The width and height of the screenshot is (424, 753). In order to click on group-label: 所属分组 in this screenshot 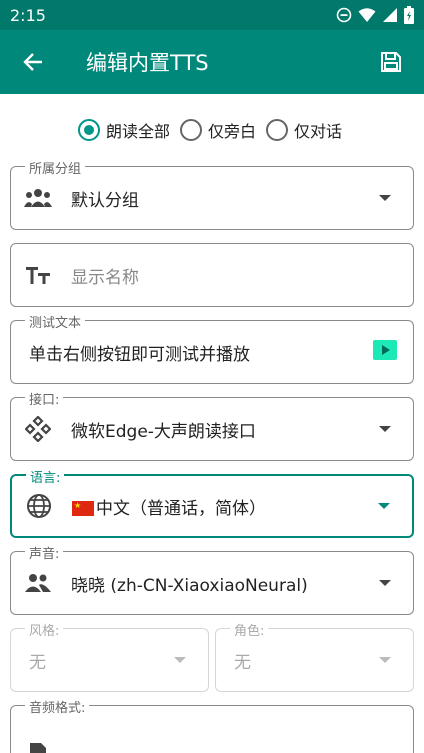, I will do `click(55, 167)`.